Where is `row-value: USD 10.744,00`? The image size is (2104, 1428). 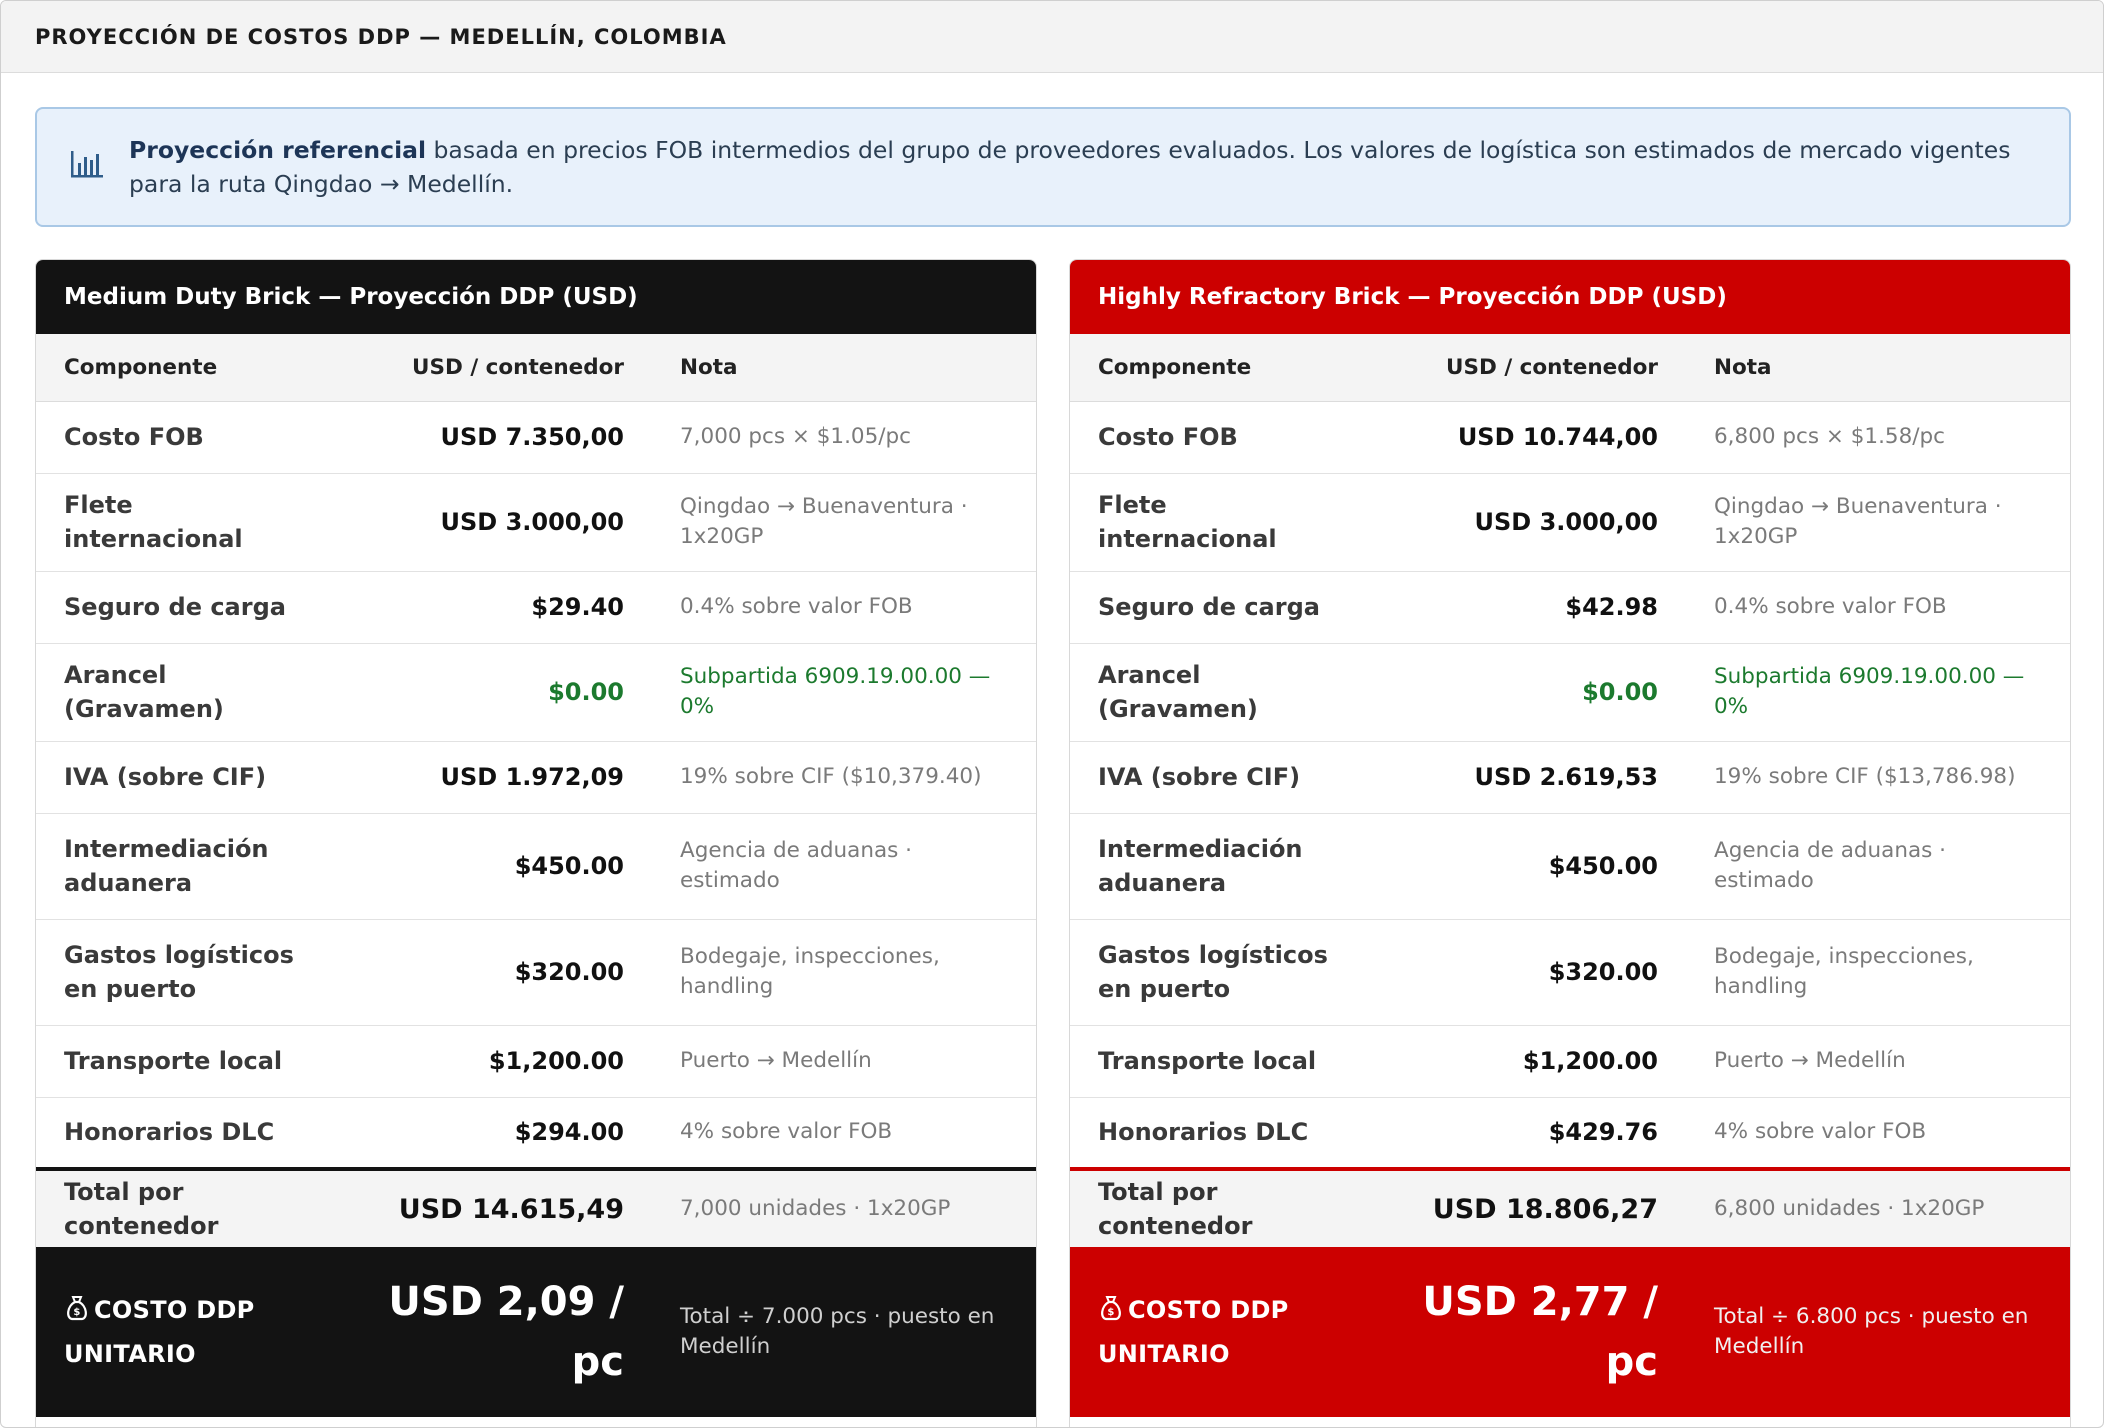 row-value: USD 10.744,00 is located at coordinates (1533, 437).